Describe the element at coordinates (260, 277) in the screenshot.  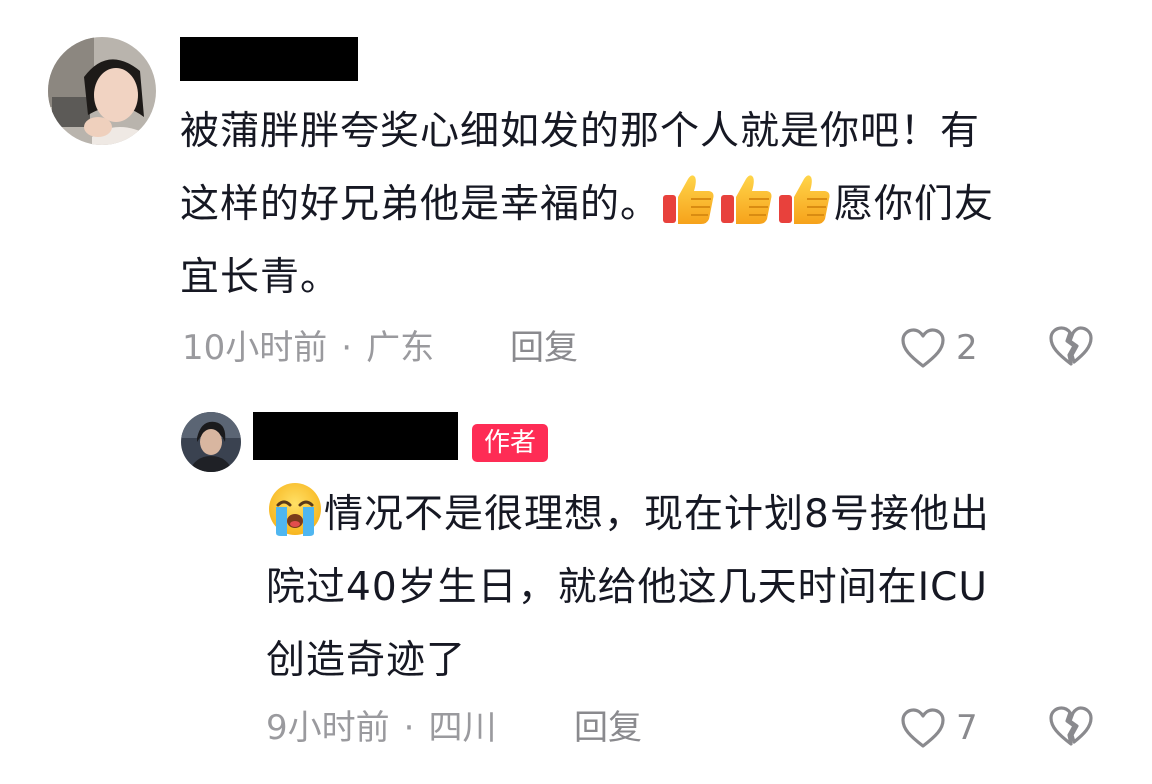
I see `comment-line: 宜长青。` at that location.